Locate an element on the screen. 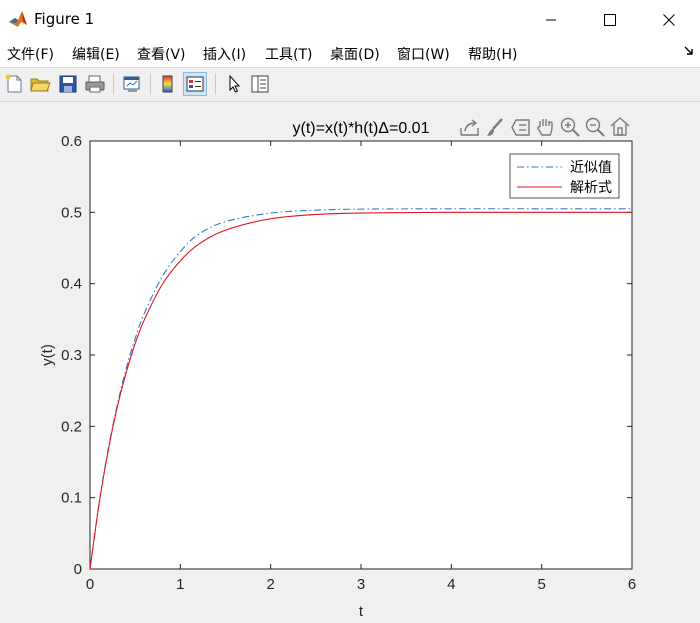 The image size is (700, 623). dock-arrow-icon is located at coordinates (689, 51).